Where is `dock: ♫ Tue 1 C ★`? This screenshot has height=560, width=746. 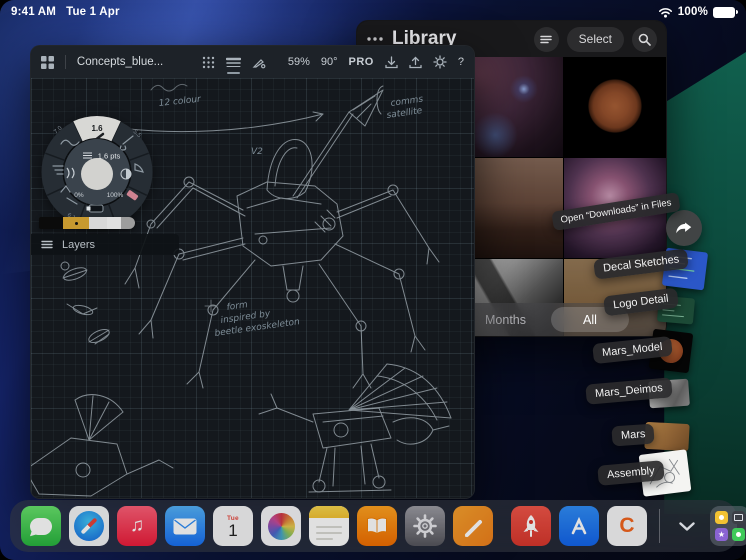
dock: ♫ Tue 1 C ★ is located at coordinates (378, 526).